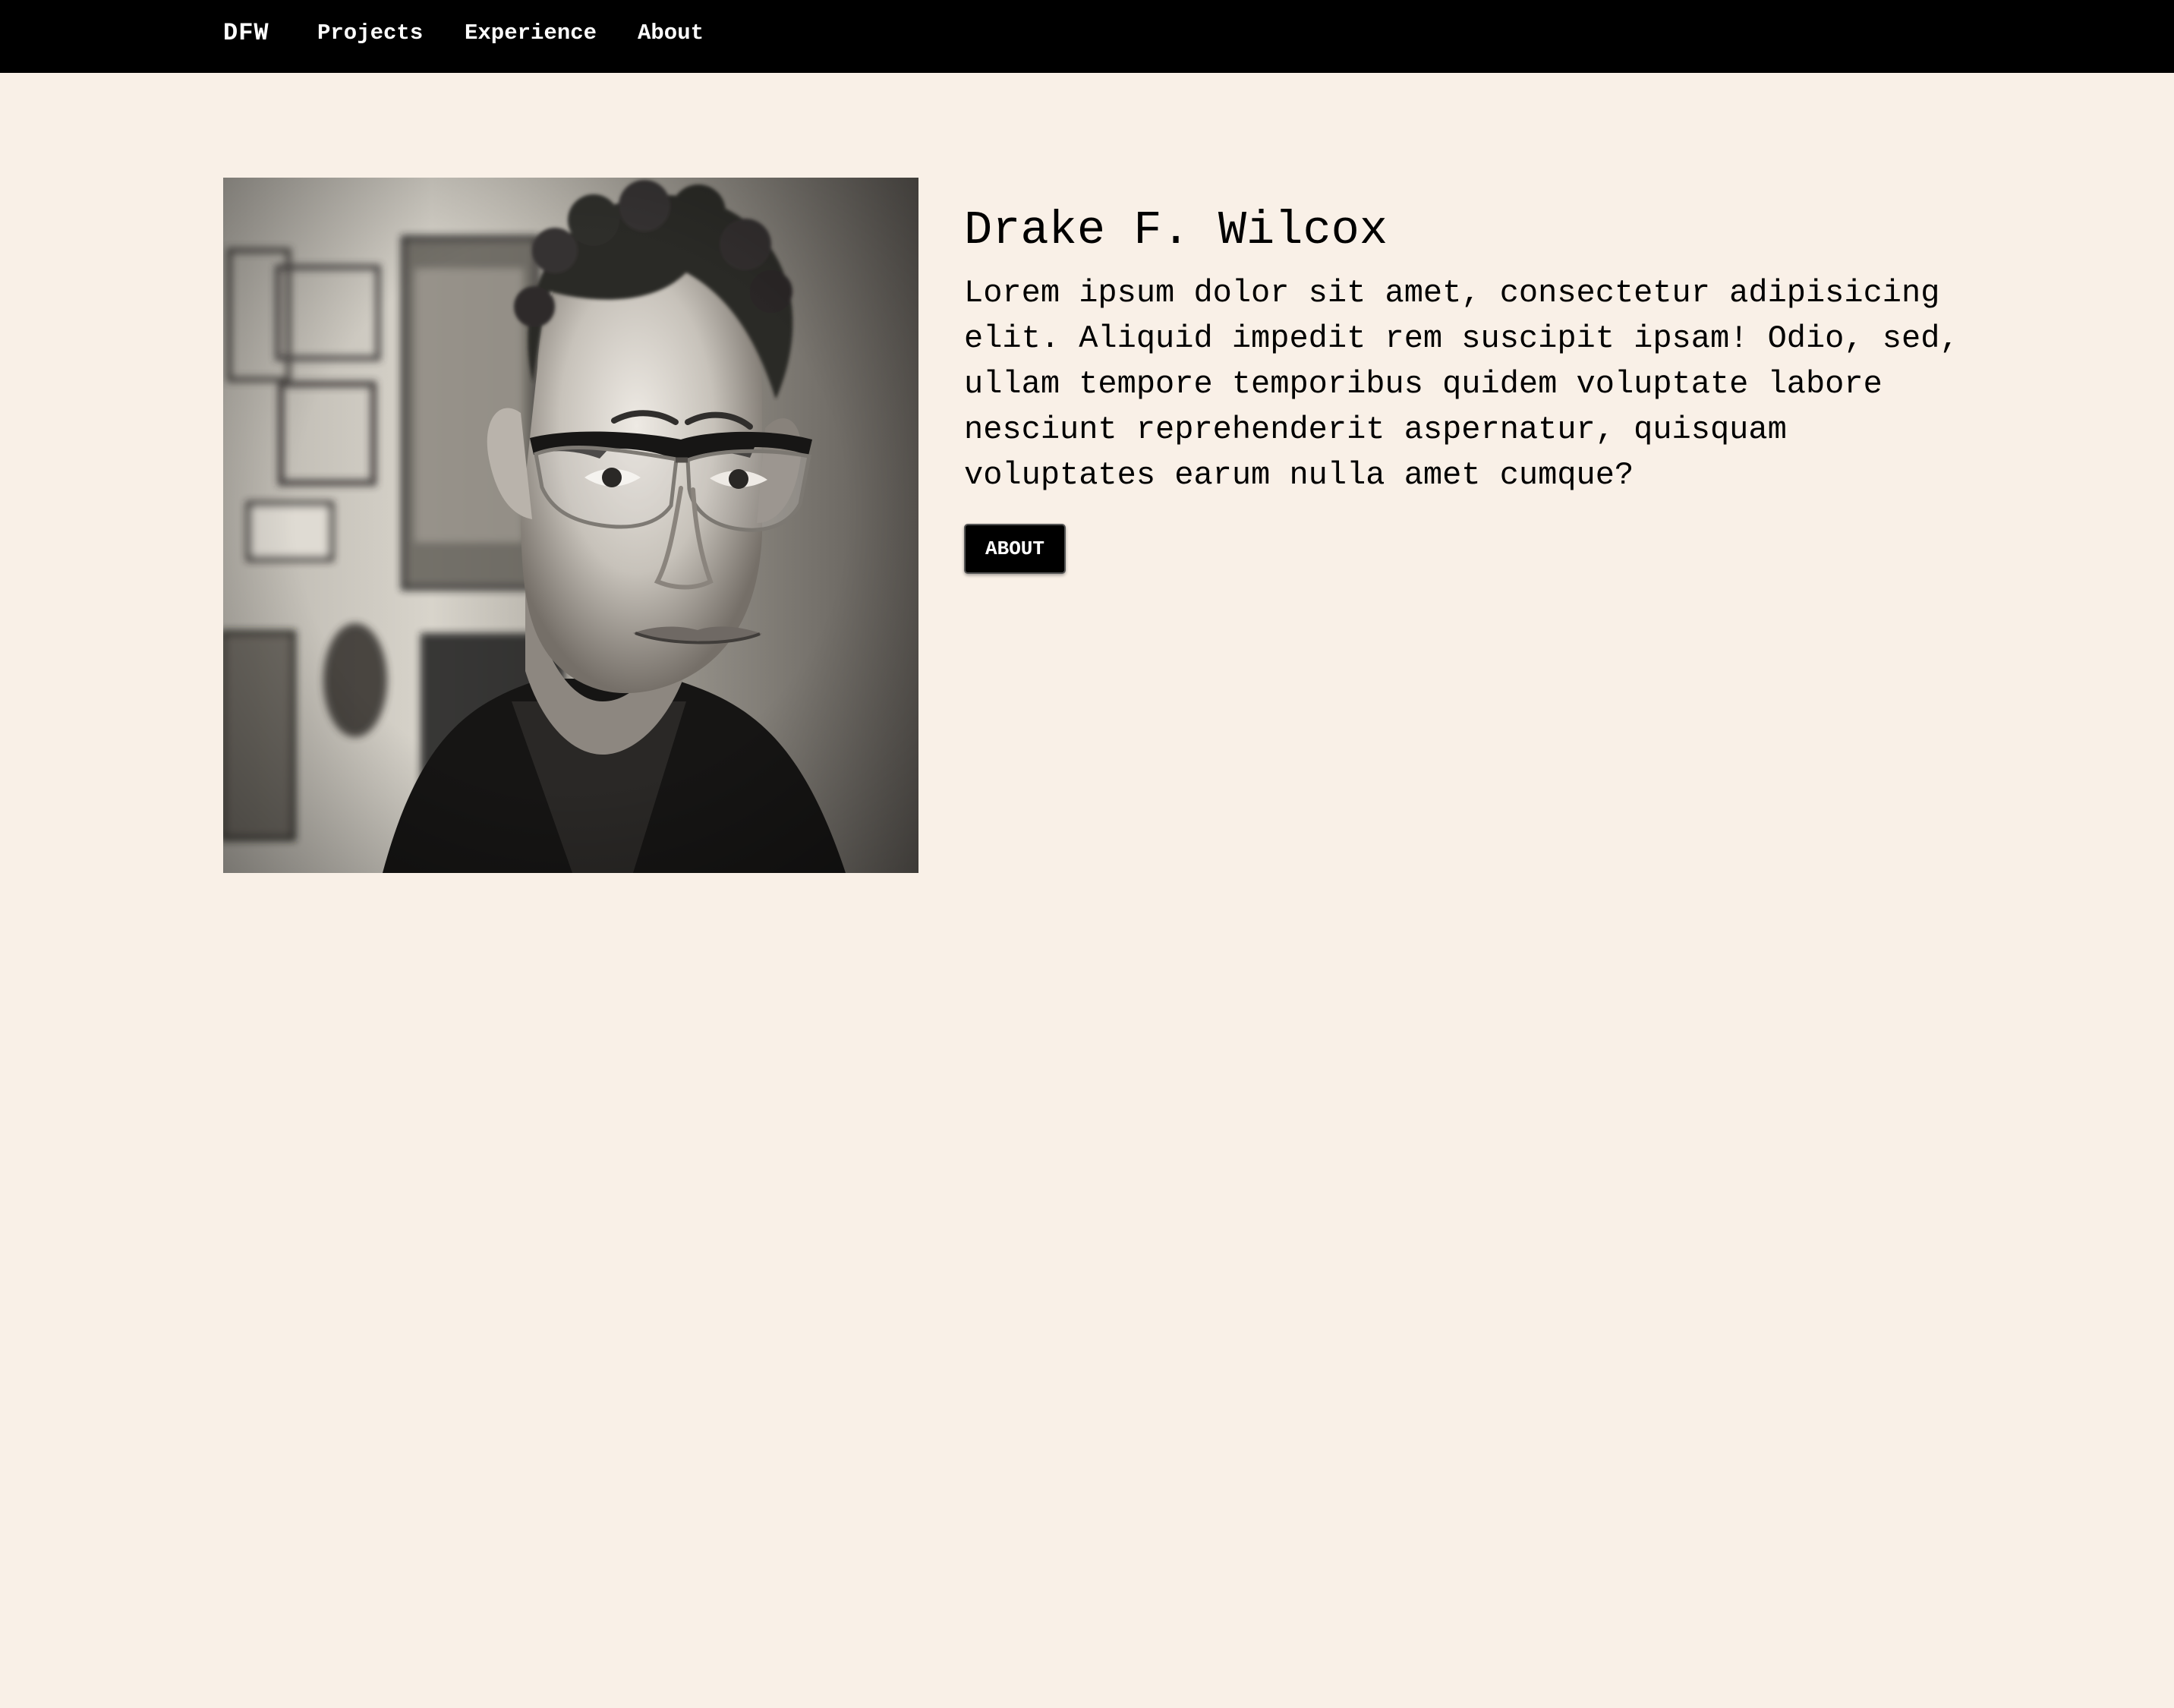  Describe the element at coordinates (671, 33) in the screenshot. I see `nav-link-about: About` at that location.